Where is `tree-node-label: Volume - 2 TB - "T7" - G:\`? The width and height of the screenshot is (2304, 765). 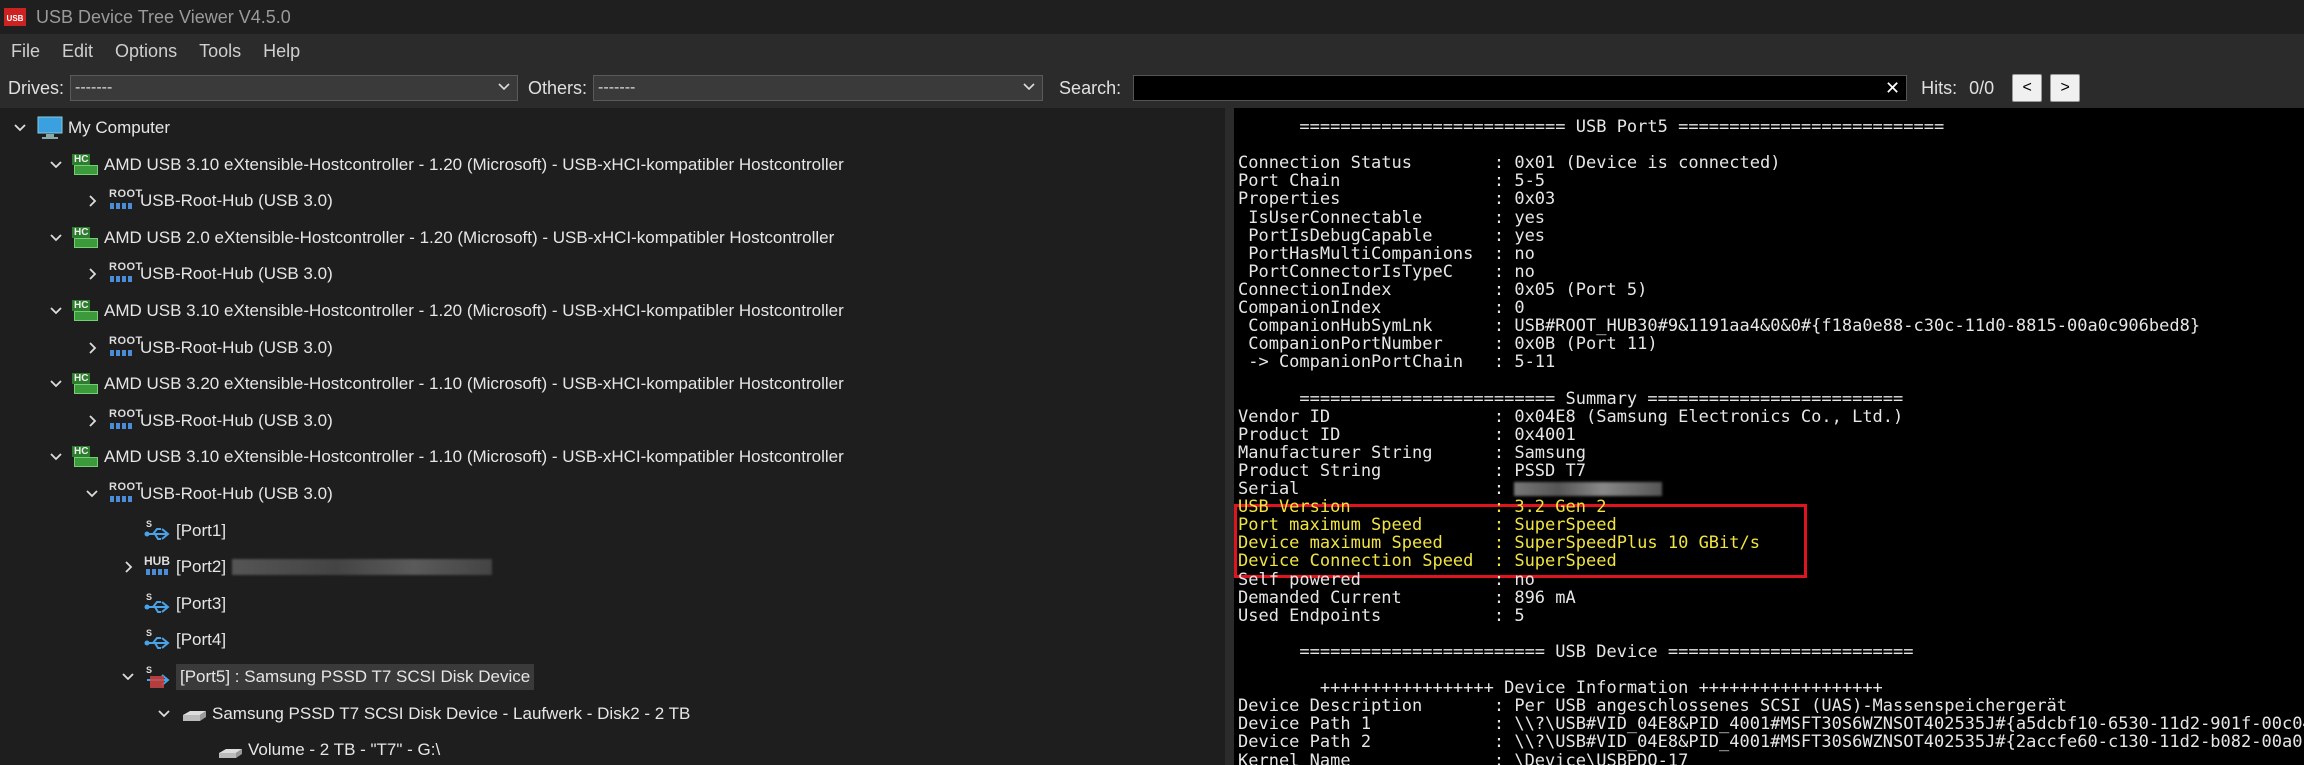 tree-node-label: Volume - 2 TB - "T7" - G:\ is located at coordinates (344, 750).